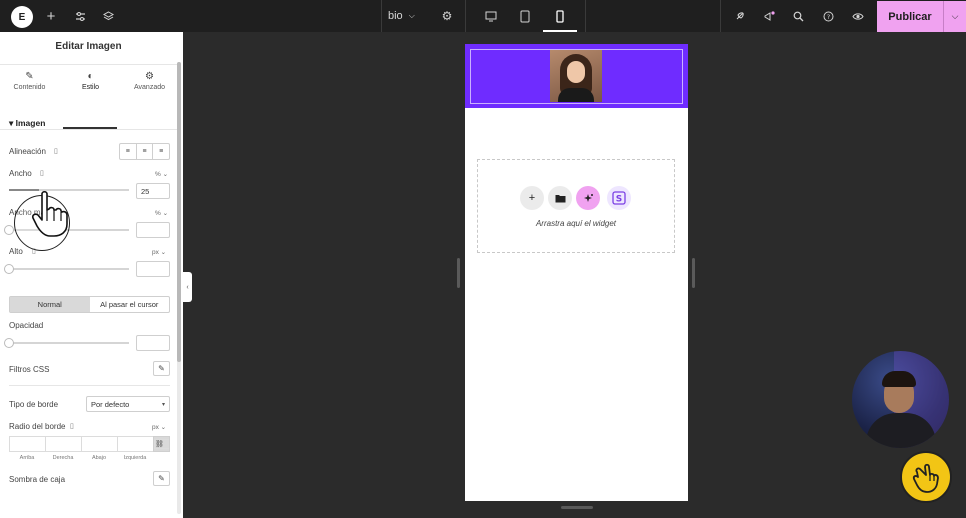  What do you see at coordinates (20, 173) in the screenshot?
I see `width-label: Ancho` at bounding box center [20, 173].